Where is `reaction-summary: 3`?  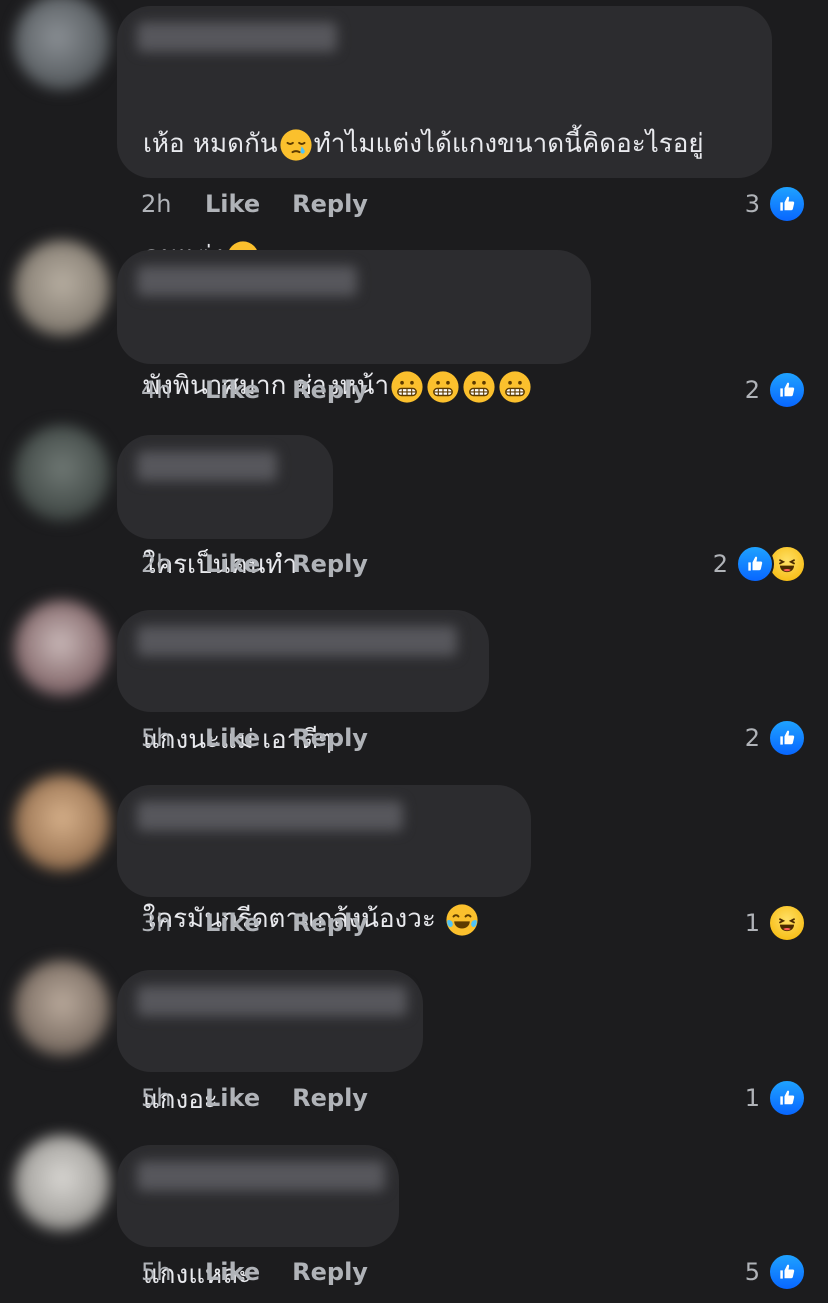 reaction-summary: 3 is located at coordinates (775, 204).